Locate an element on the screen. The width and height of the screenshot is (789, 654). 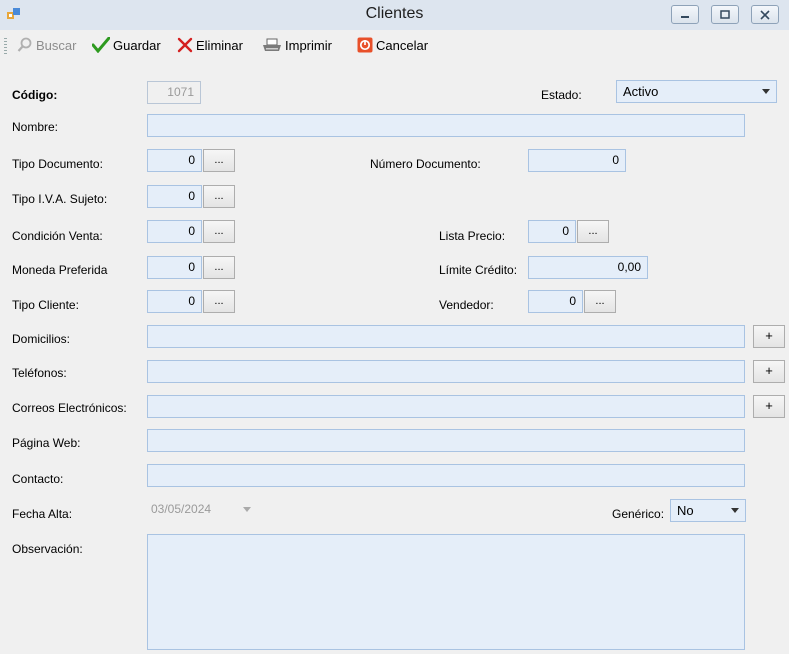
numero-documento-input: 0 is located at coordinates (577, 160).